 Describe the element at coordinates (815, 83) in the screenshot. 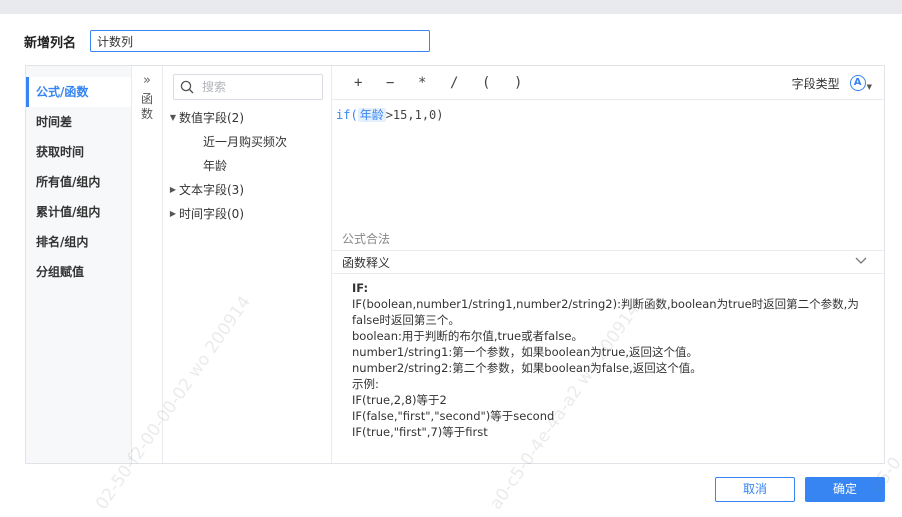

I see `field-type-label: 字段类型` at that location.